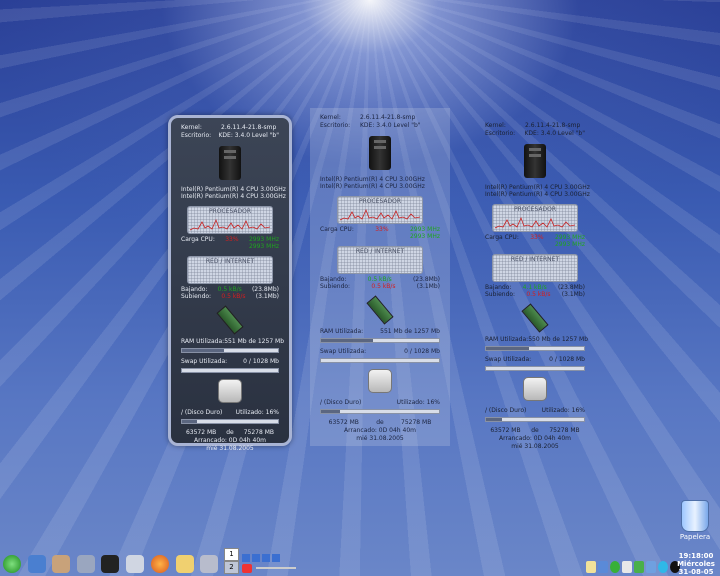  I want to click on trash-label: Papelera, so click(695, 537).